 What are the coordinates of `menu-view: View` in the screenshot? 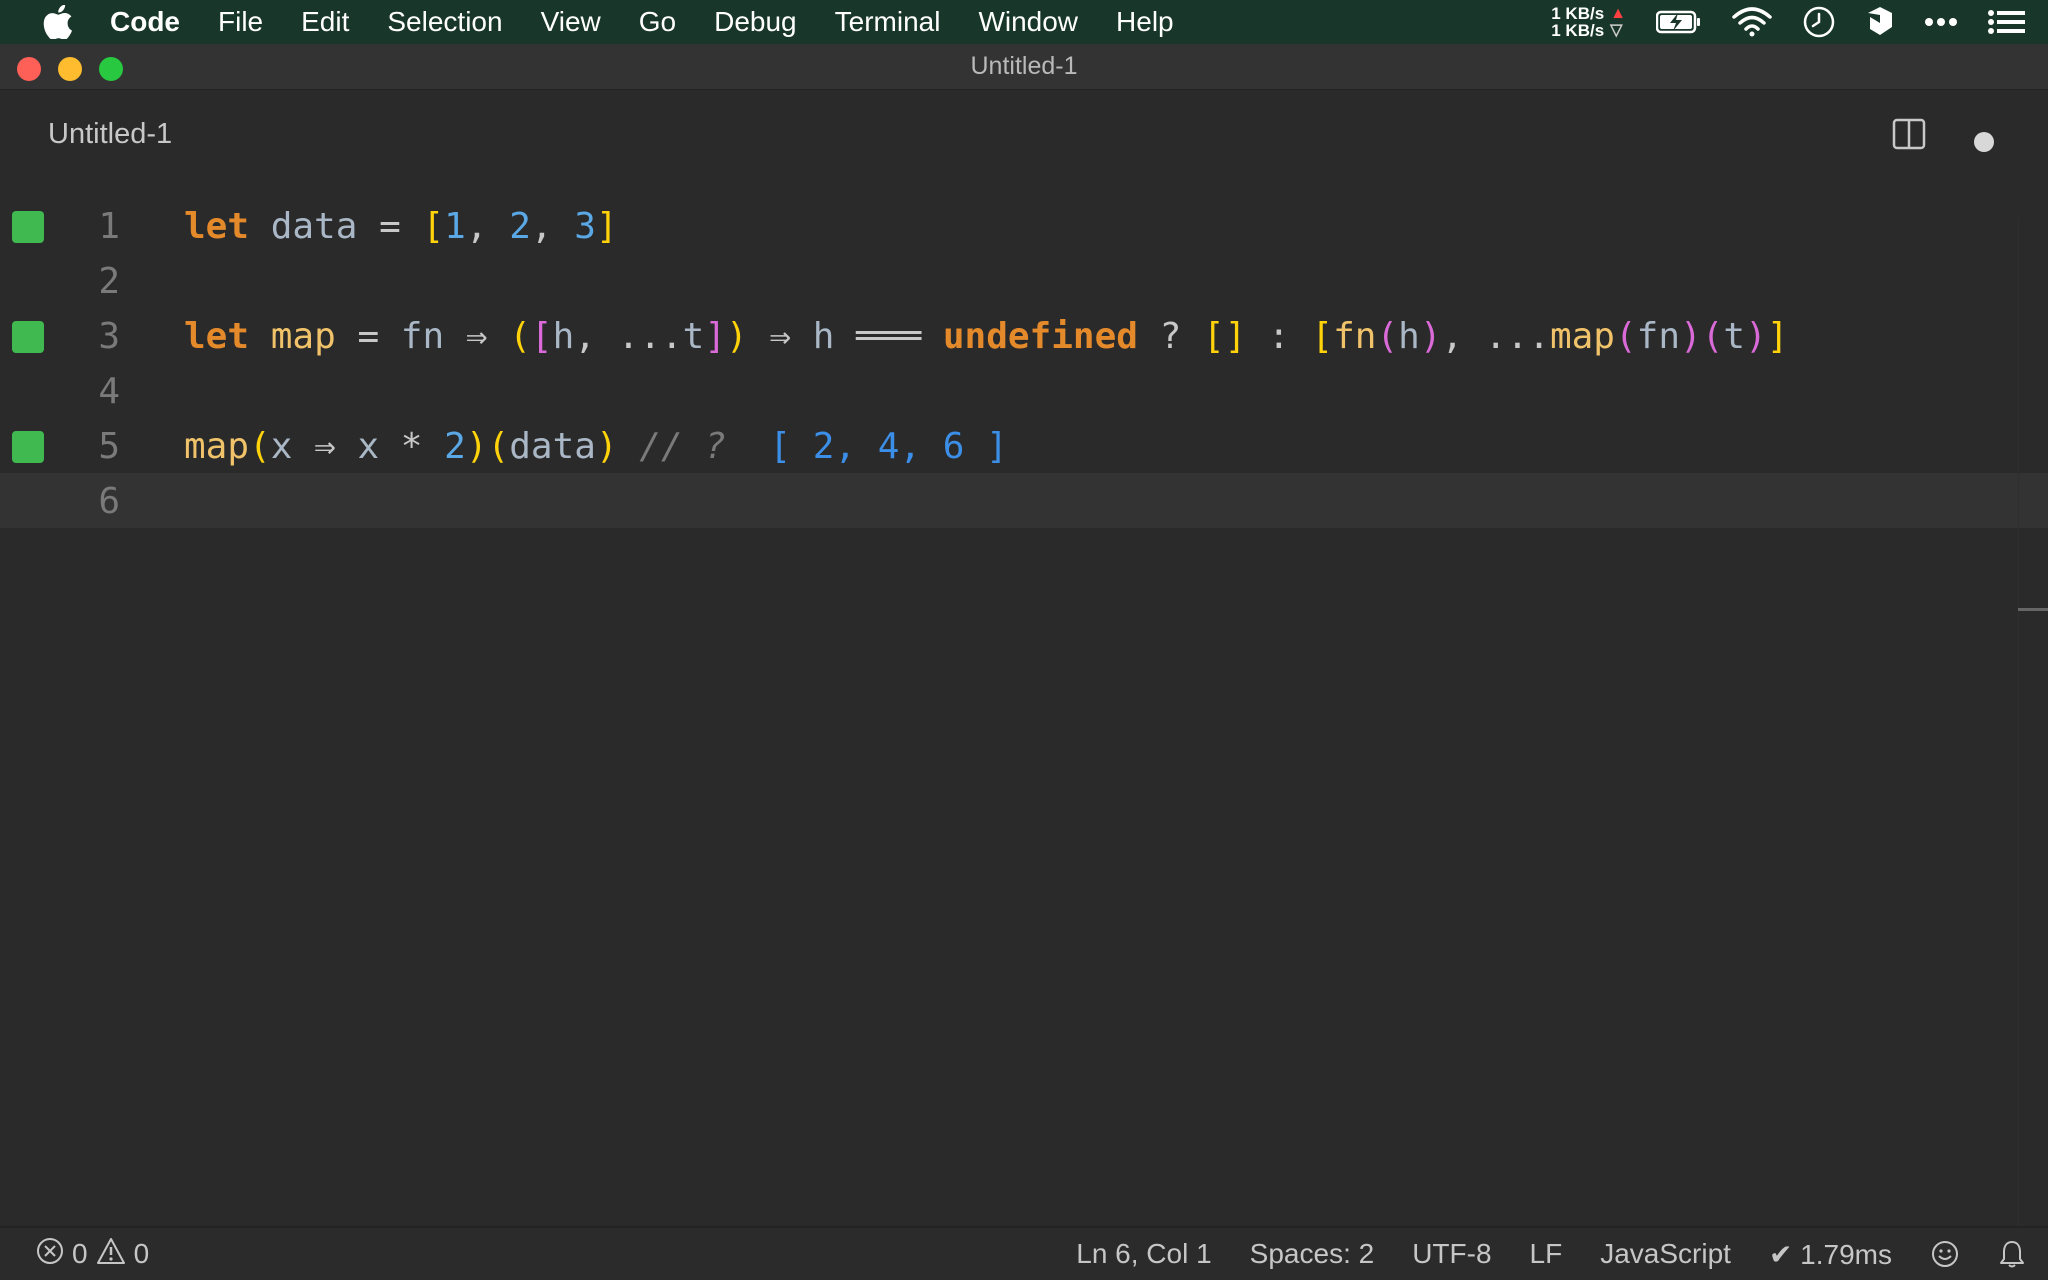 It's located at (571, 22).